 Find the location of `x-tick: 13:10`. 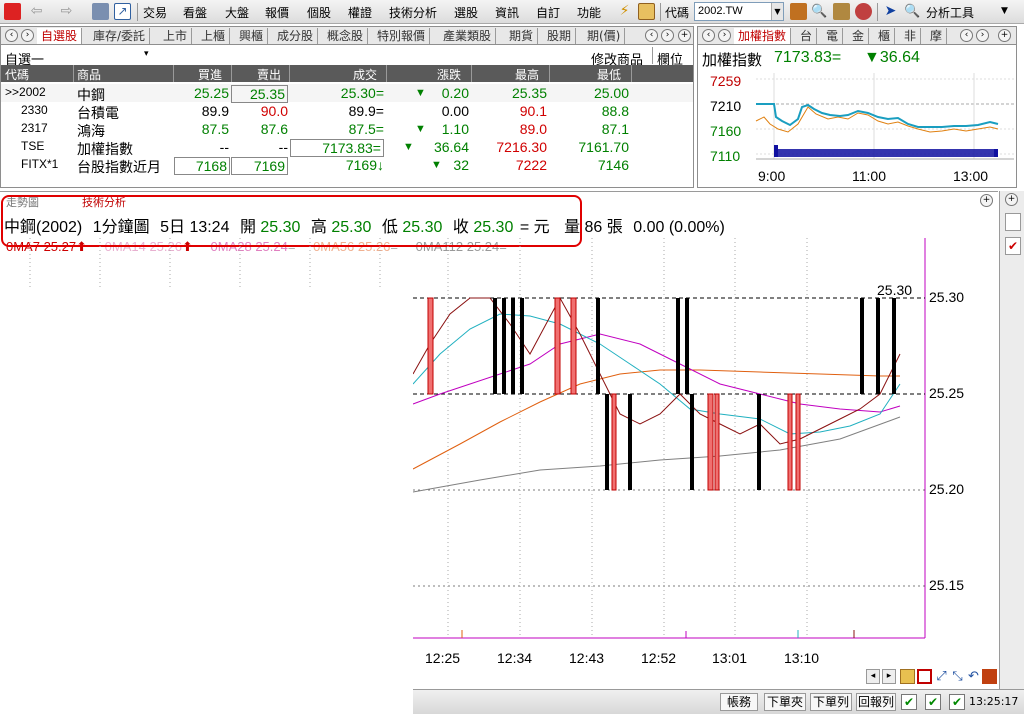

x-tick: 13:10 is located at coordinates (802, 658).